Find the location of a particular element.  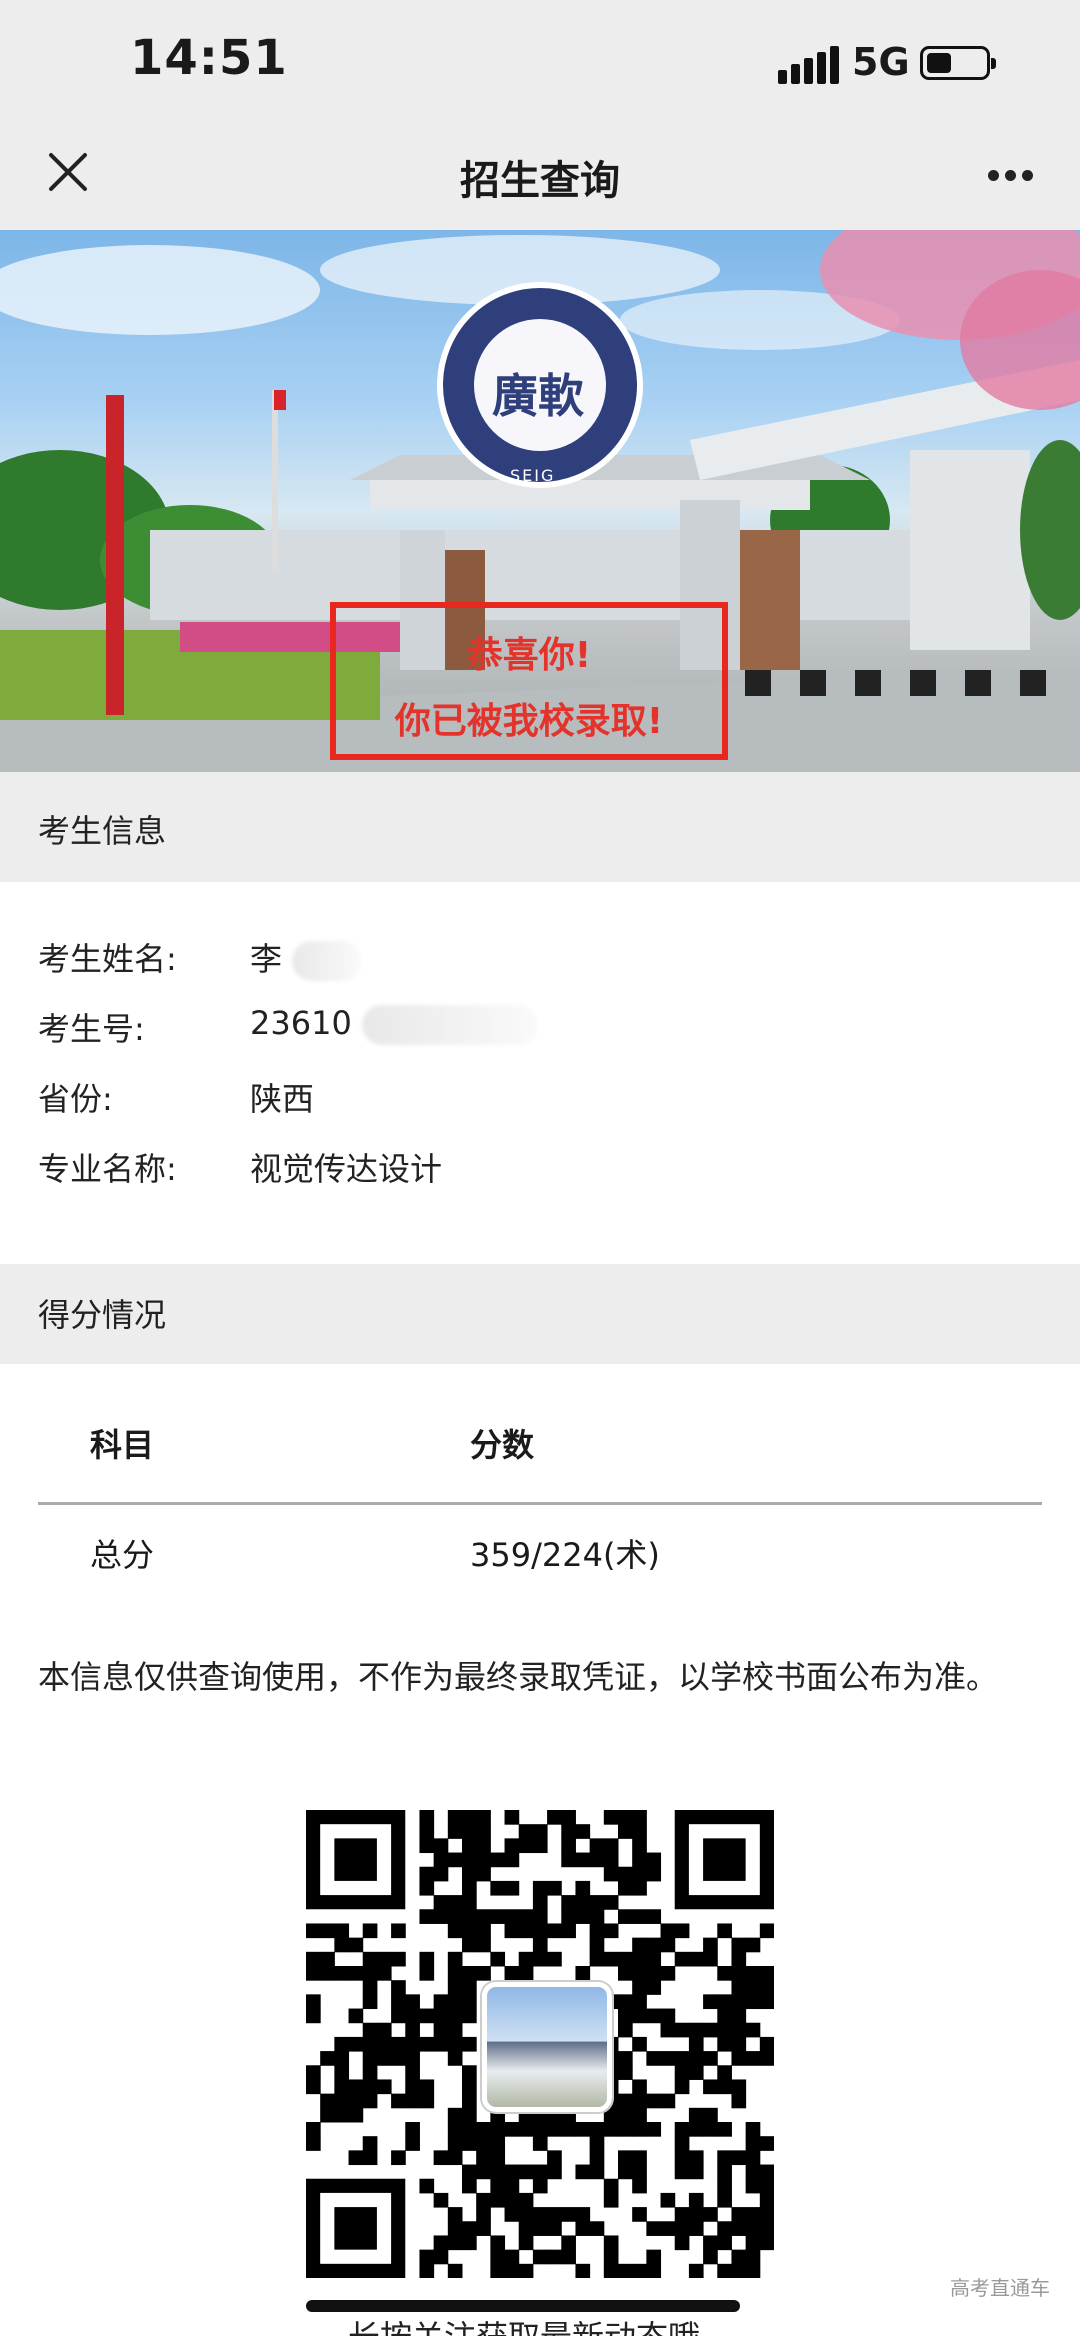

admitted-line: 你已被我校录取! is located at coordinates (529, 721).